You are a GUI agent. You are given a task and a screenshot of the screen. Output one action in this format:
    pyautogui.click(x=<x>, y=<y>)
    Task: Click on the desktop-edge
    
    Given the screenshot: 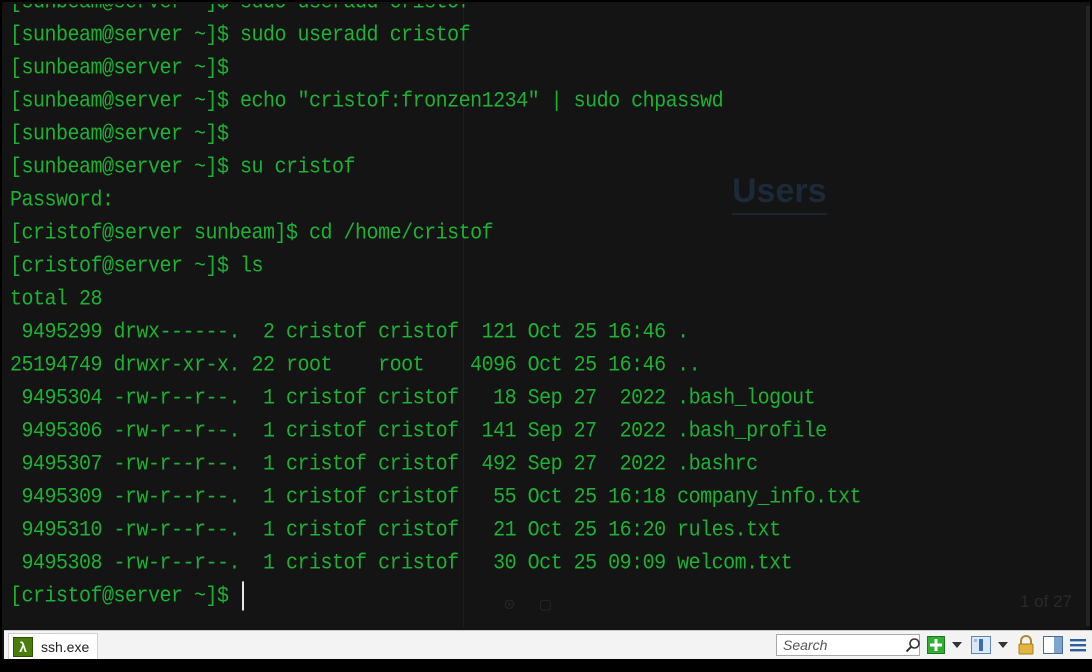 What is the action you would take?
    pyautogui.click(x=546, y=665)
    